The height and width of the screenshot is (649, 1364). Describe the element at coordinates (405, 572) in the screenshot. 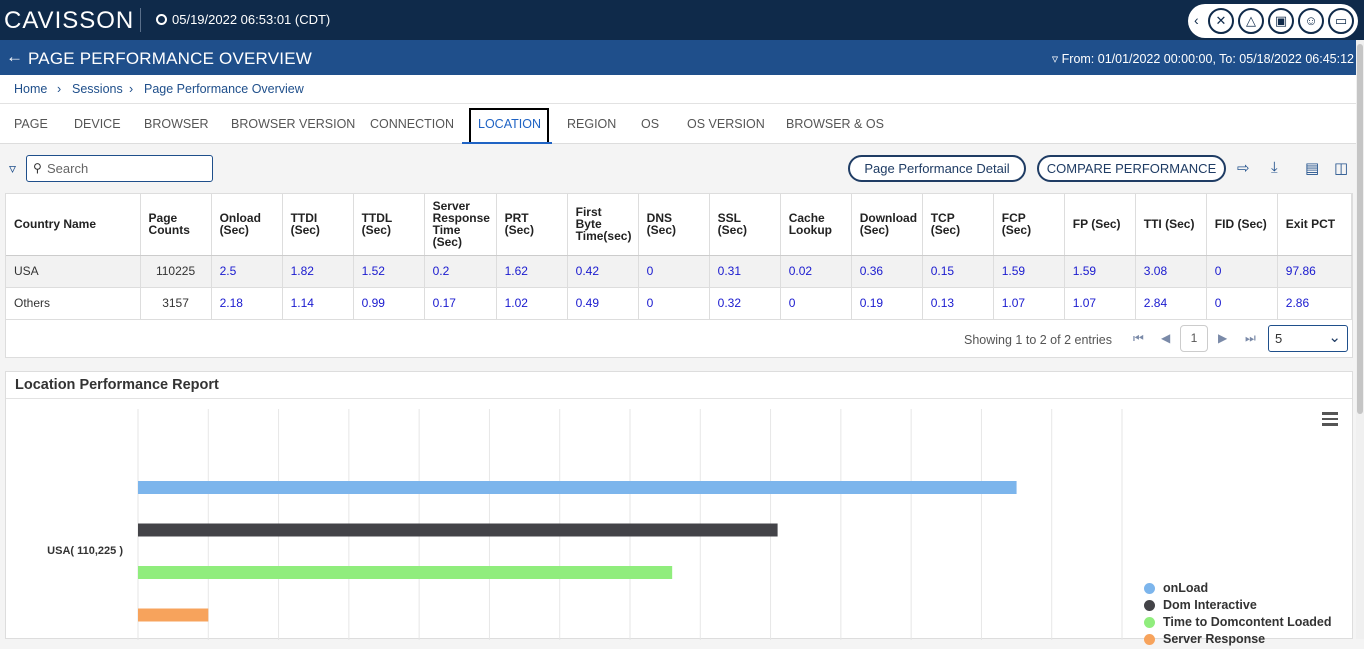

I see `bar-time-to-domcontent-loaded` at that location.